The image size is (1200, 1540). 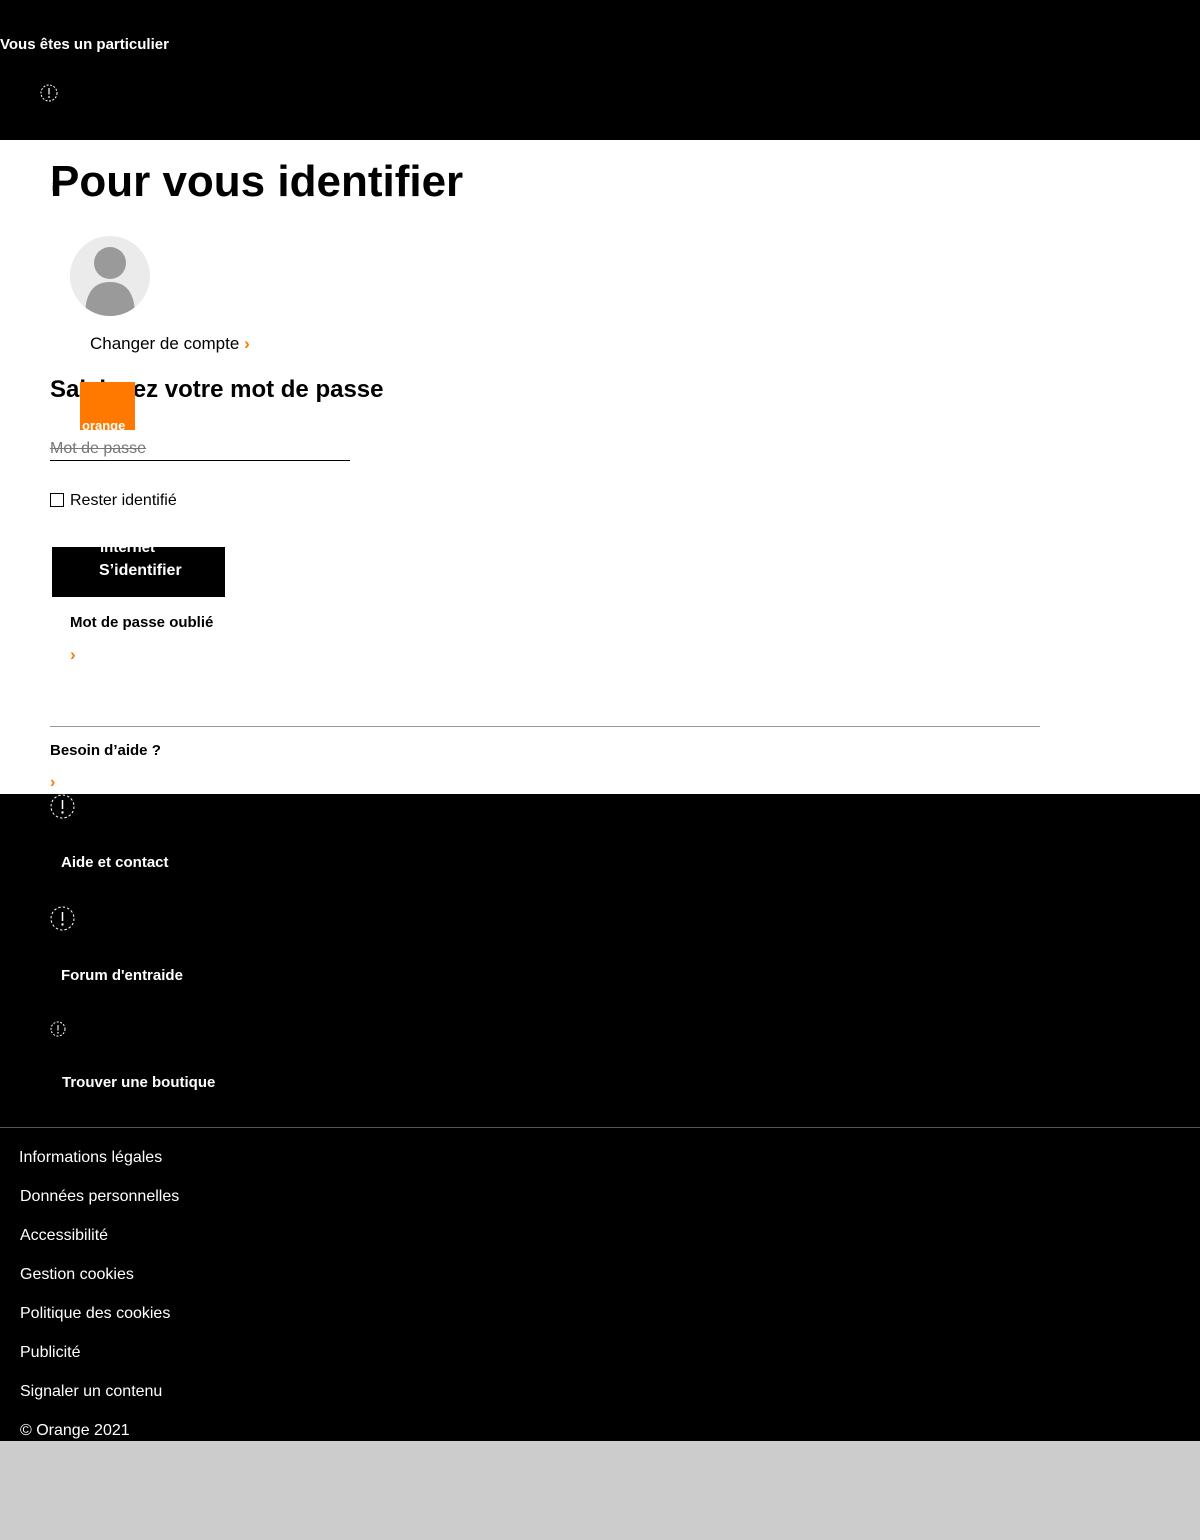 What do you see at coordinates (84, 44) in the screenshot?
I see `header-title: Vous êtes un particulier` at bounding box center [84, 44].